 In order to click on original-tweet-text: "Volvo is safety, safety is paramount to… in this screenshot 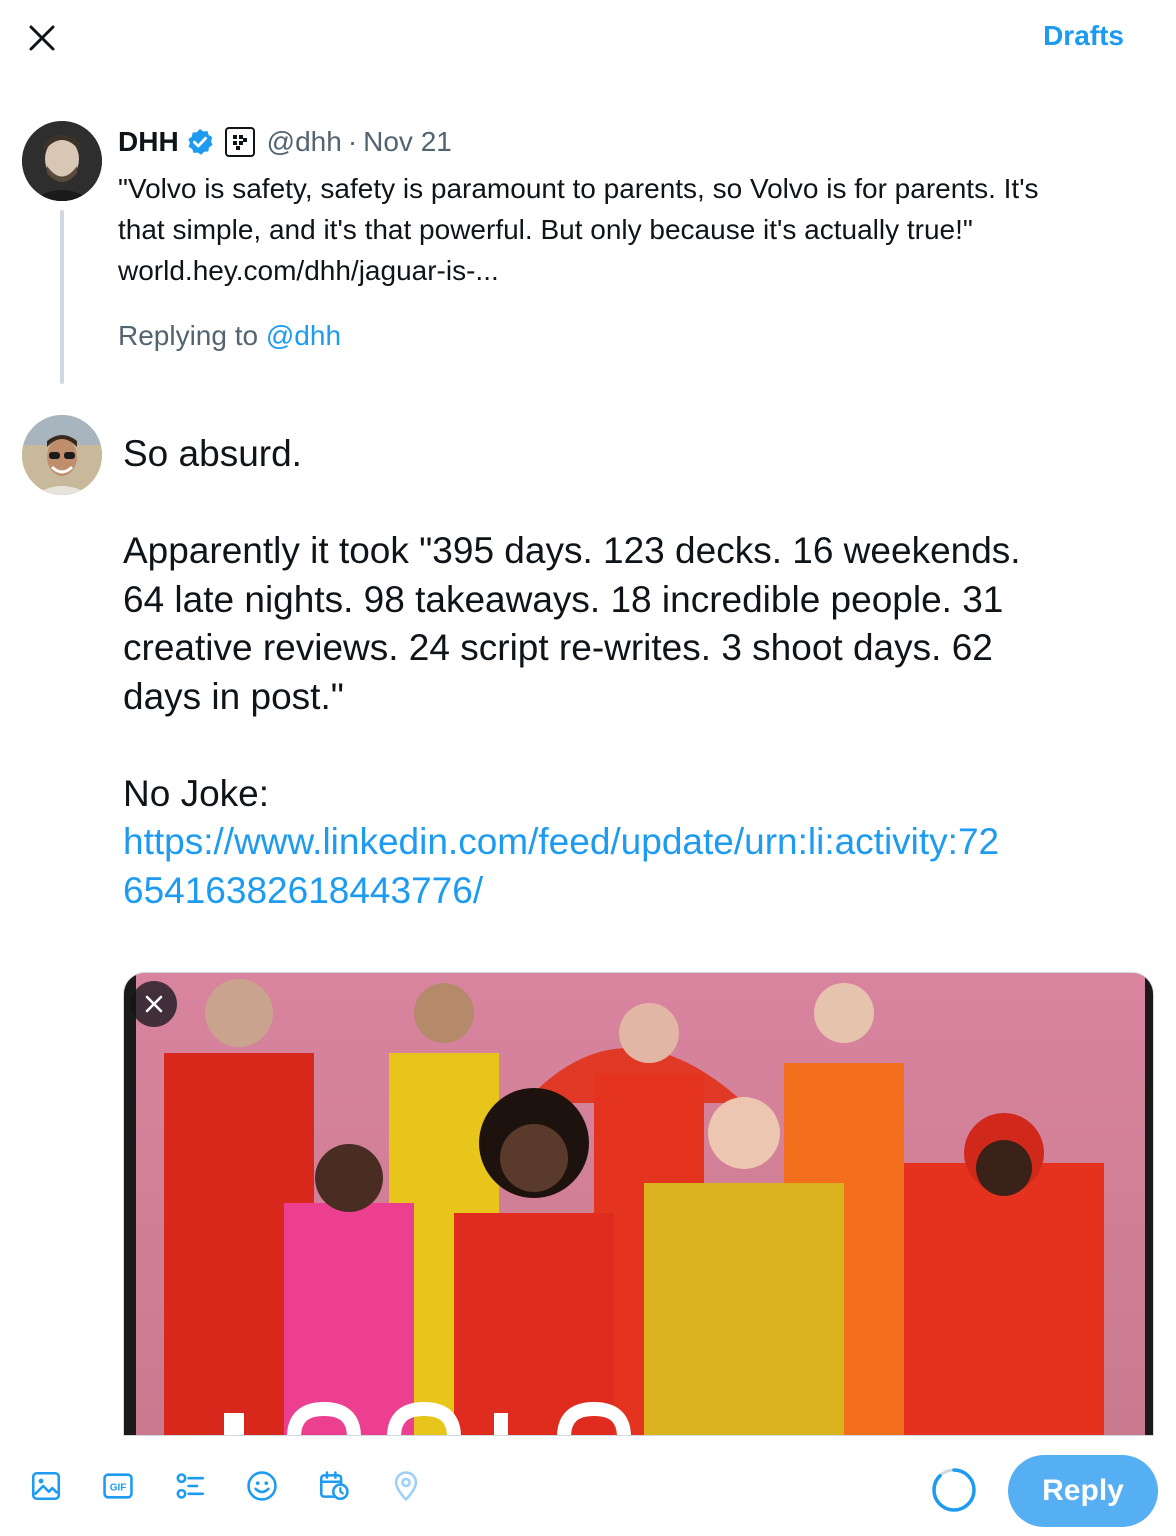, I will do `click(633, 229)`.